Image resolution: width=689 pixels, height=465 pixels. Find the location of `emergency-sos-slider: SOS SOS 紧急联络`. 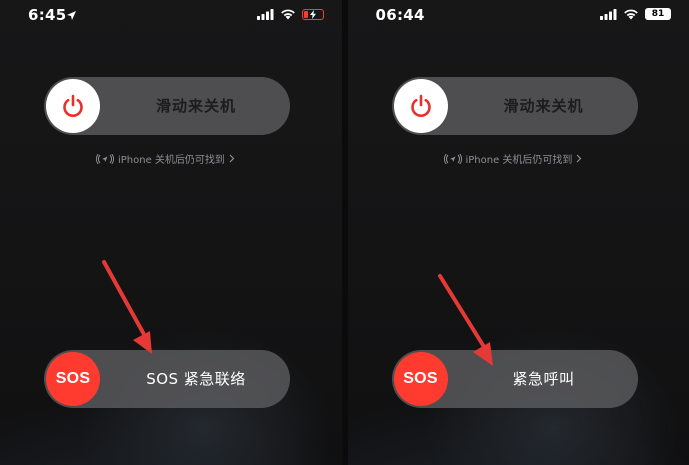

emergency-sos-slider: SOS SOS 紧急联络 is located at coordinates (167, 379).